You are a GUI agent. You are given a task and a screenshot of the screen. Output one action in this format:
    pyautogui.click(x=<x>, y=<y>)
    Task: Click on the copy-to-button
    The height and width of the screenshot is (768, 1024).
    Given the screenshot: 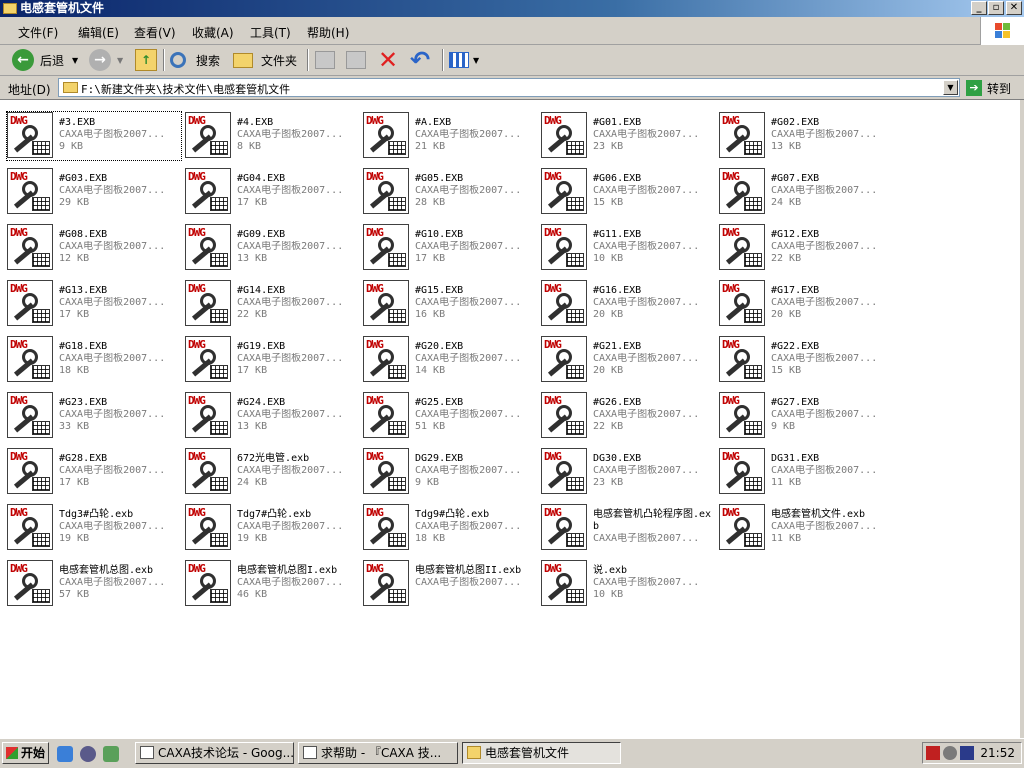 What is the action you would take?
    pyautogui.click(x=356, y=60)
    